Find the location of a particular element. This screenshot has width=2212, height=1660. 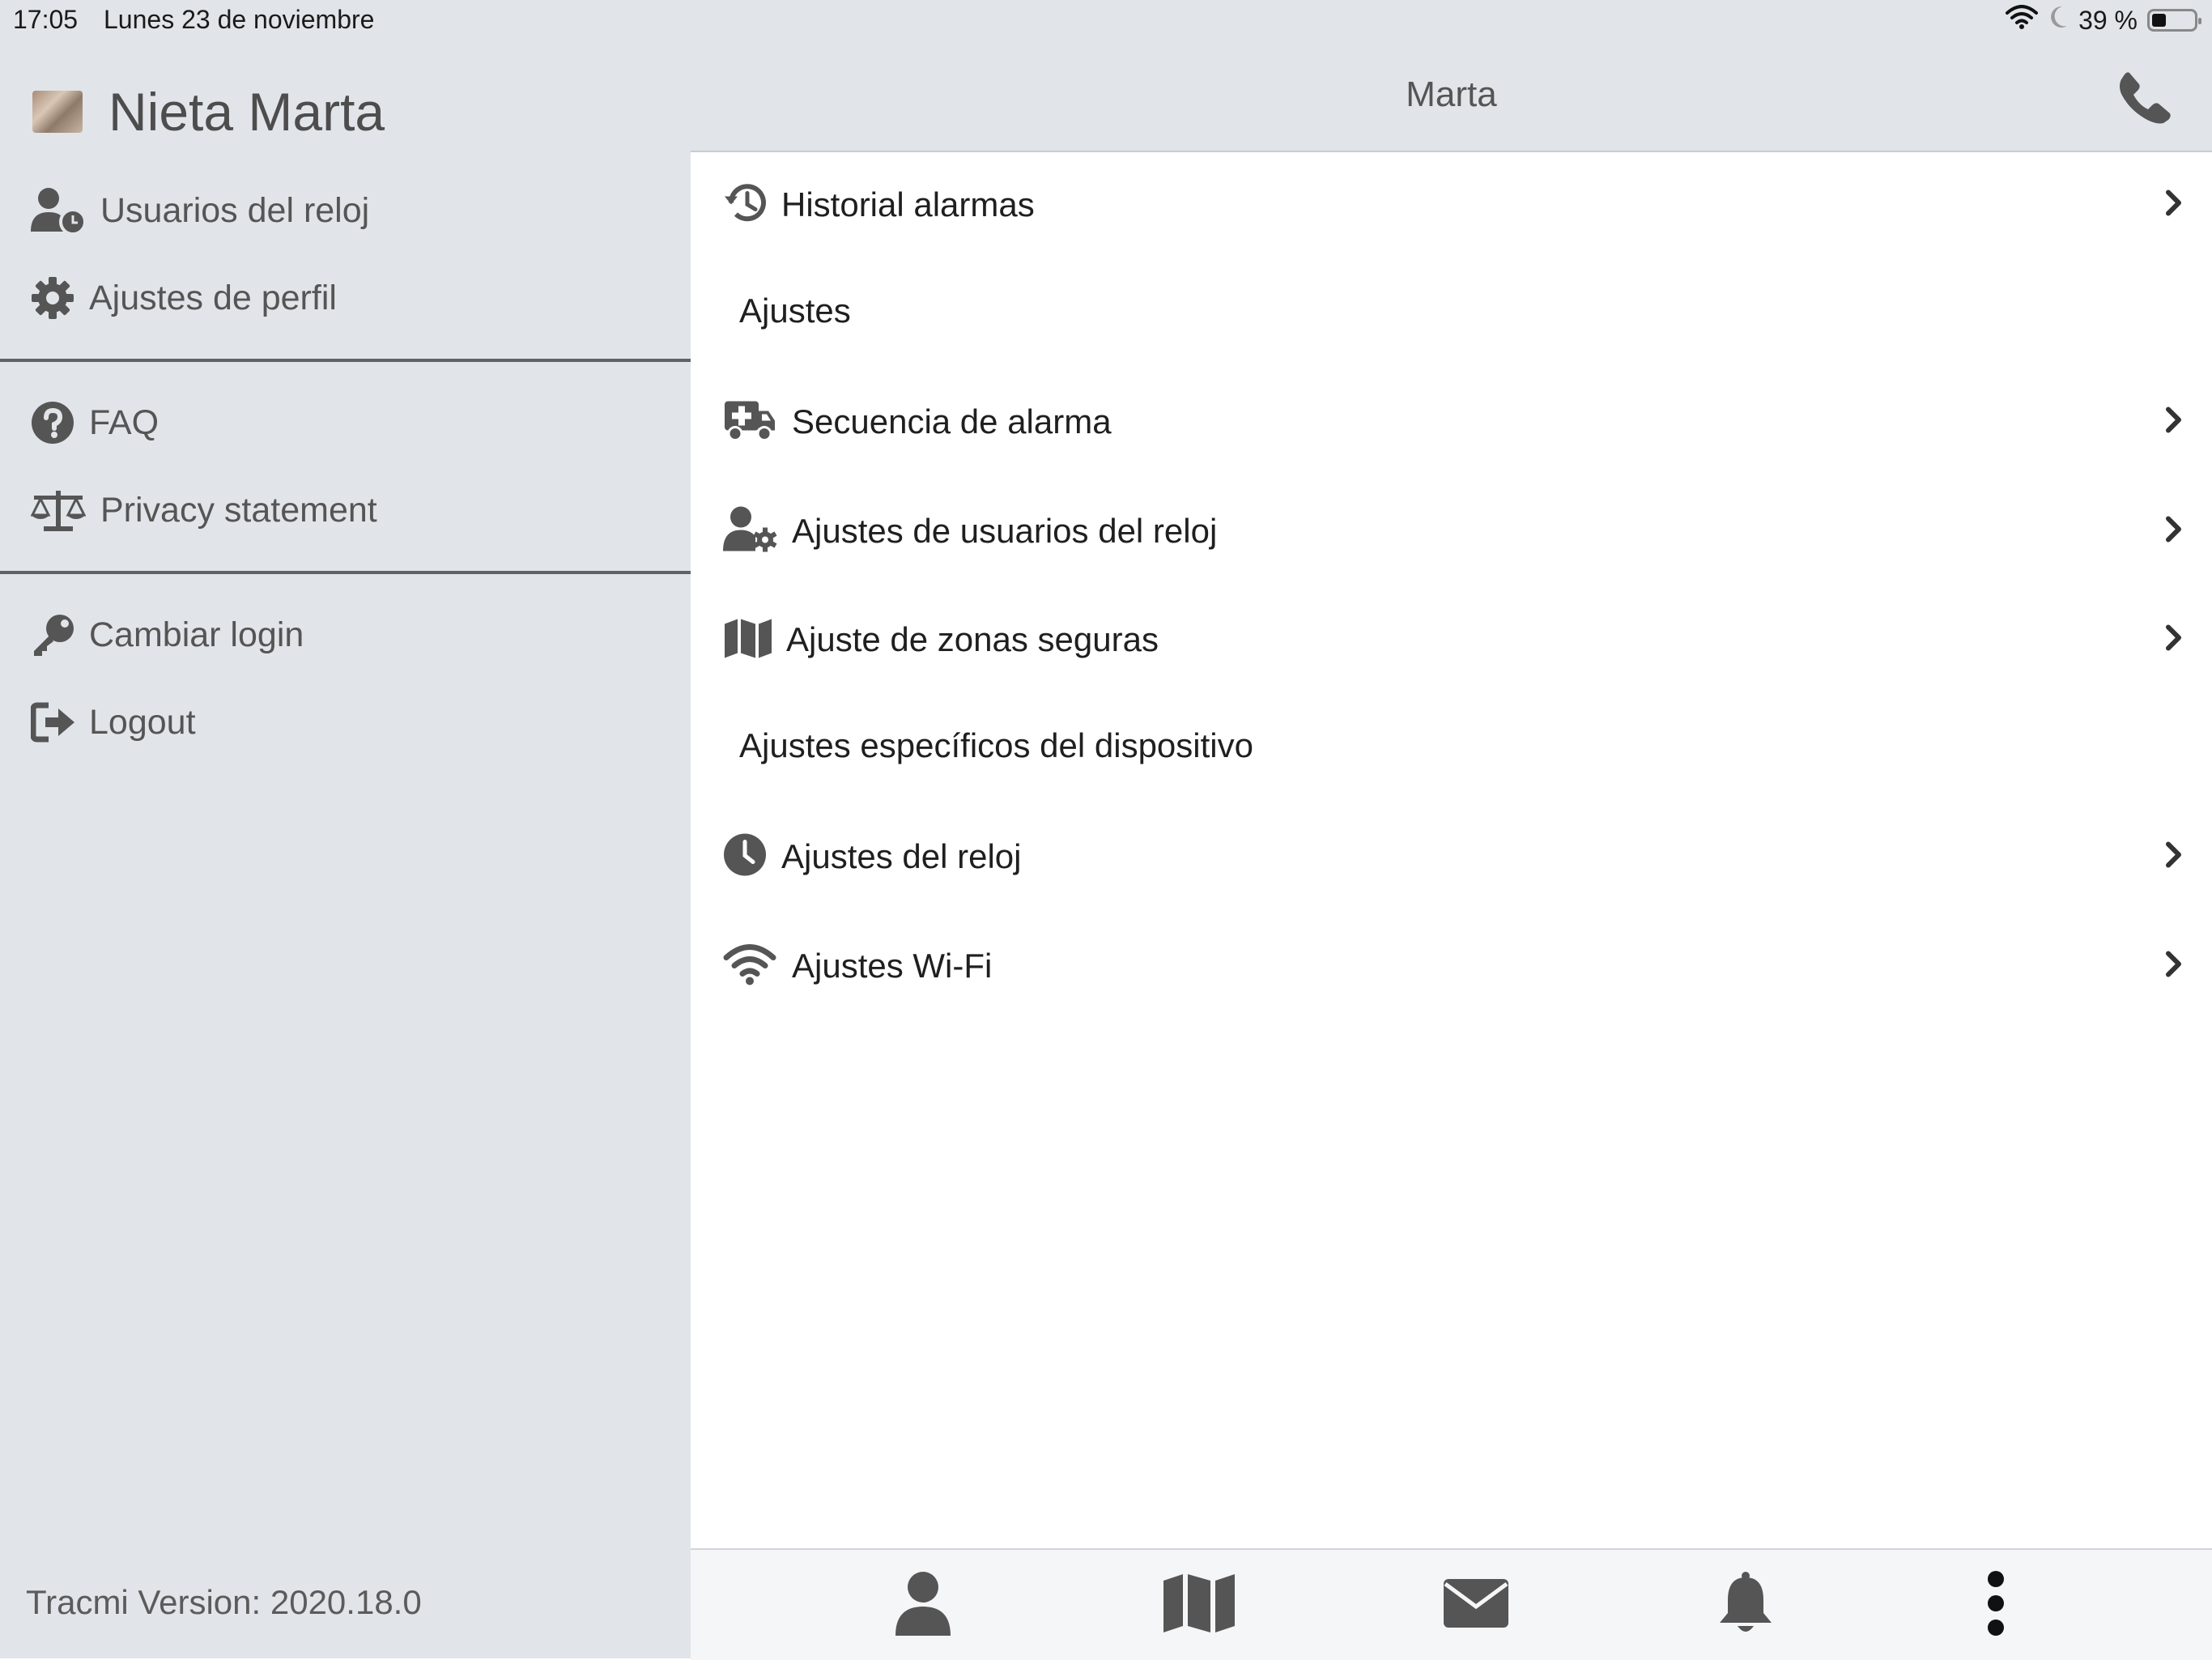

sidebar-item-watch-users: Usuarios del reloj is located at coordinates (200, 210).